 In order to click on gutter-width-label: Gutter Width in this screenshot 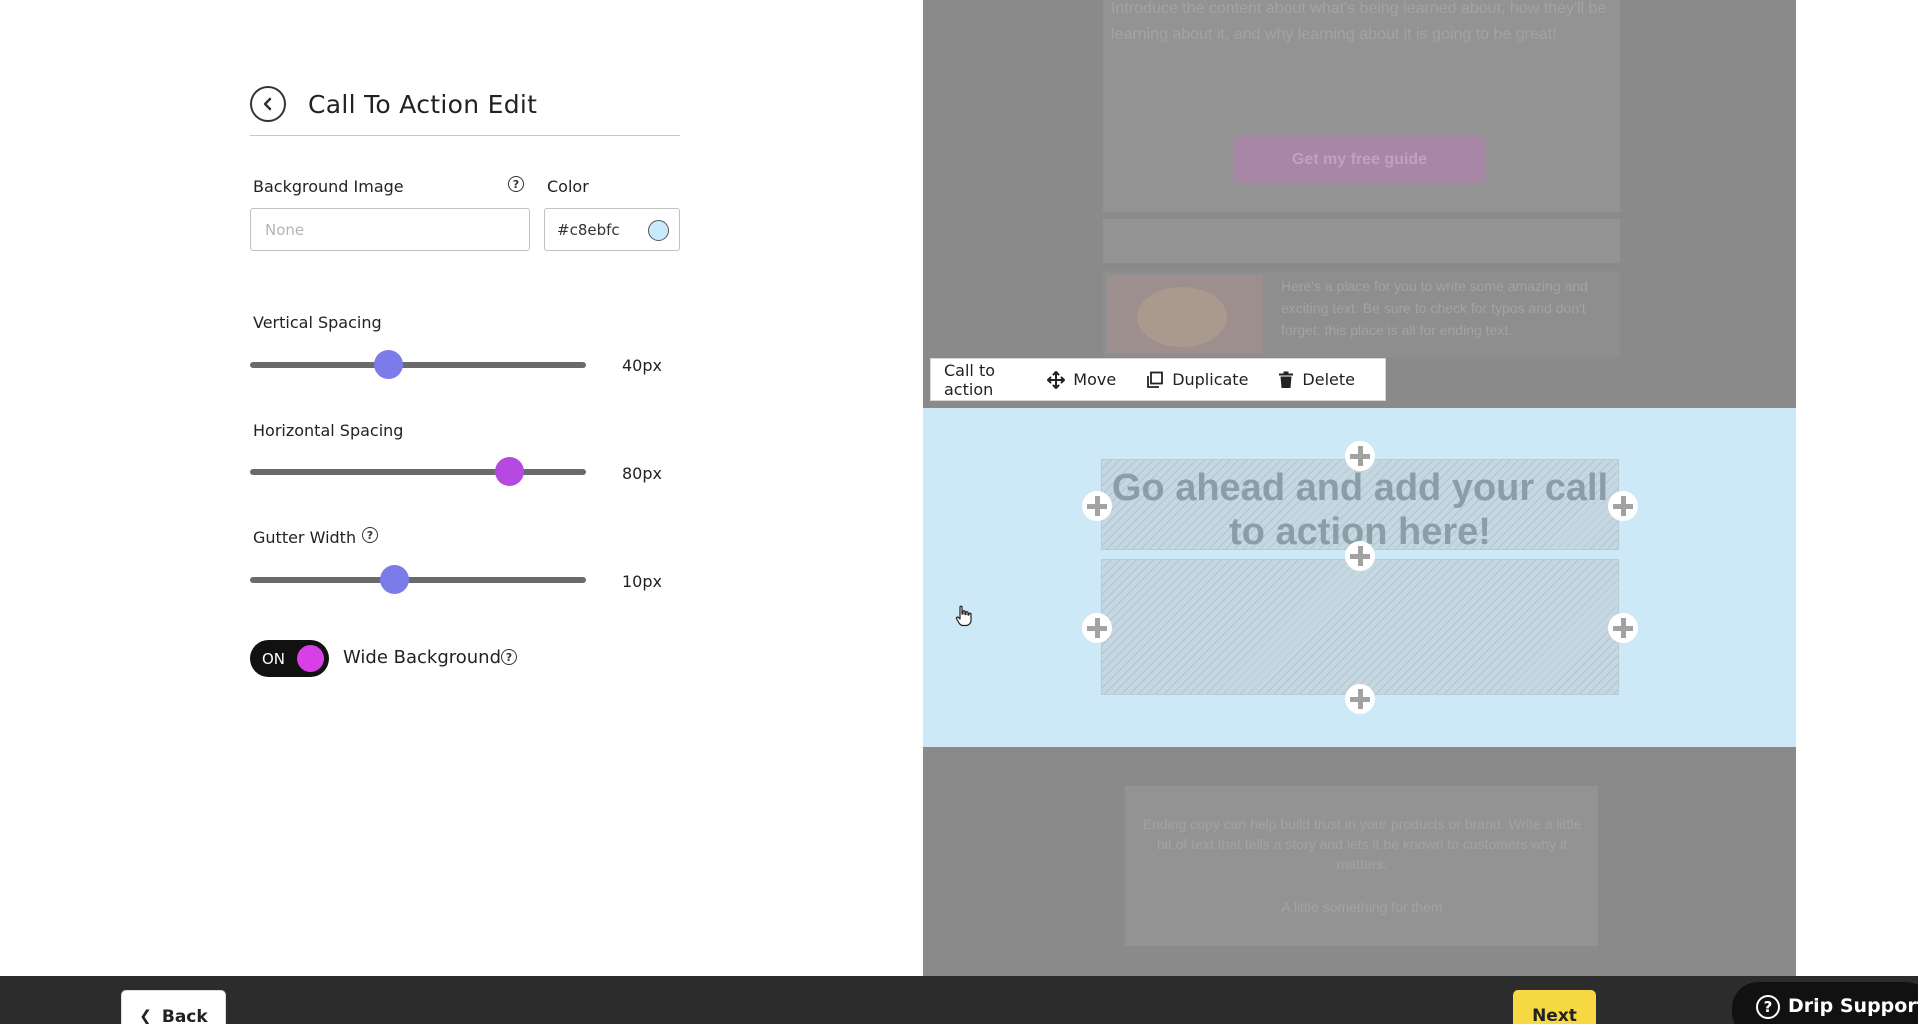, I will do `click(305, 537)`.